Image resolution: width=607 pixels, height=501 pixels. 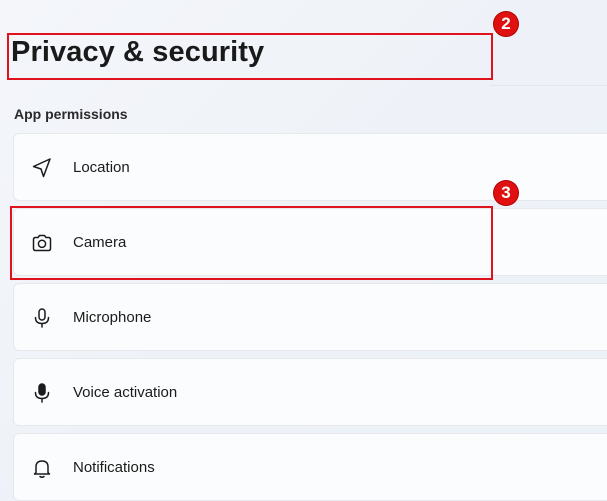 What do you see at coordinates (114, 467) in the screenshot?
I see `permission-label: Notifications` at bounding box center [114, 467].